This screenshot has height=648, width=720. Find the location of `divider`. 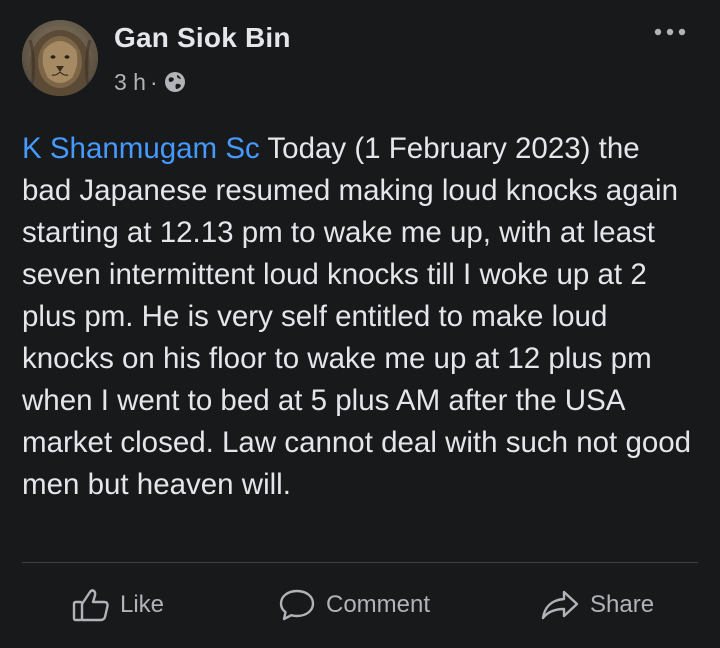

divider is located at coordinates (360, 562).